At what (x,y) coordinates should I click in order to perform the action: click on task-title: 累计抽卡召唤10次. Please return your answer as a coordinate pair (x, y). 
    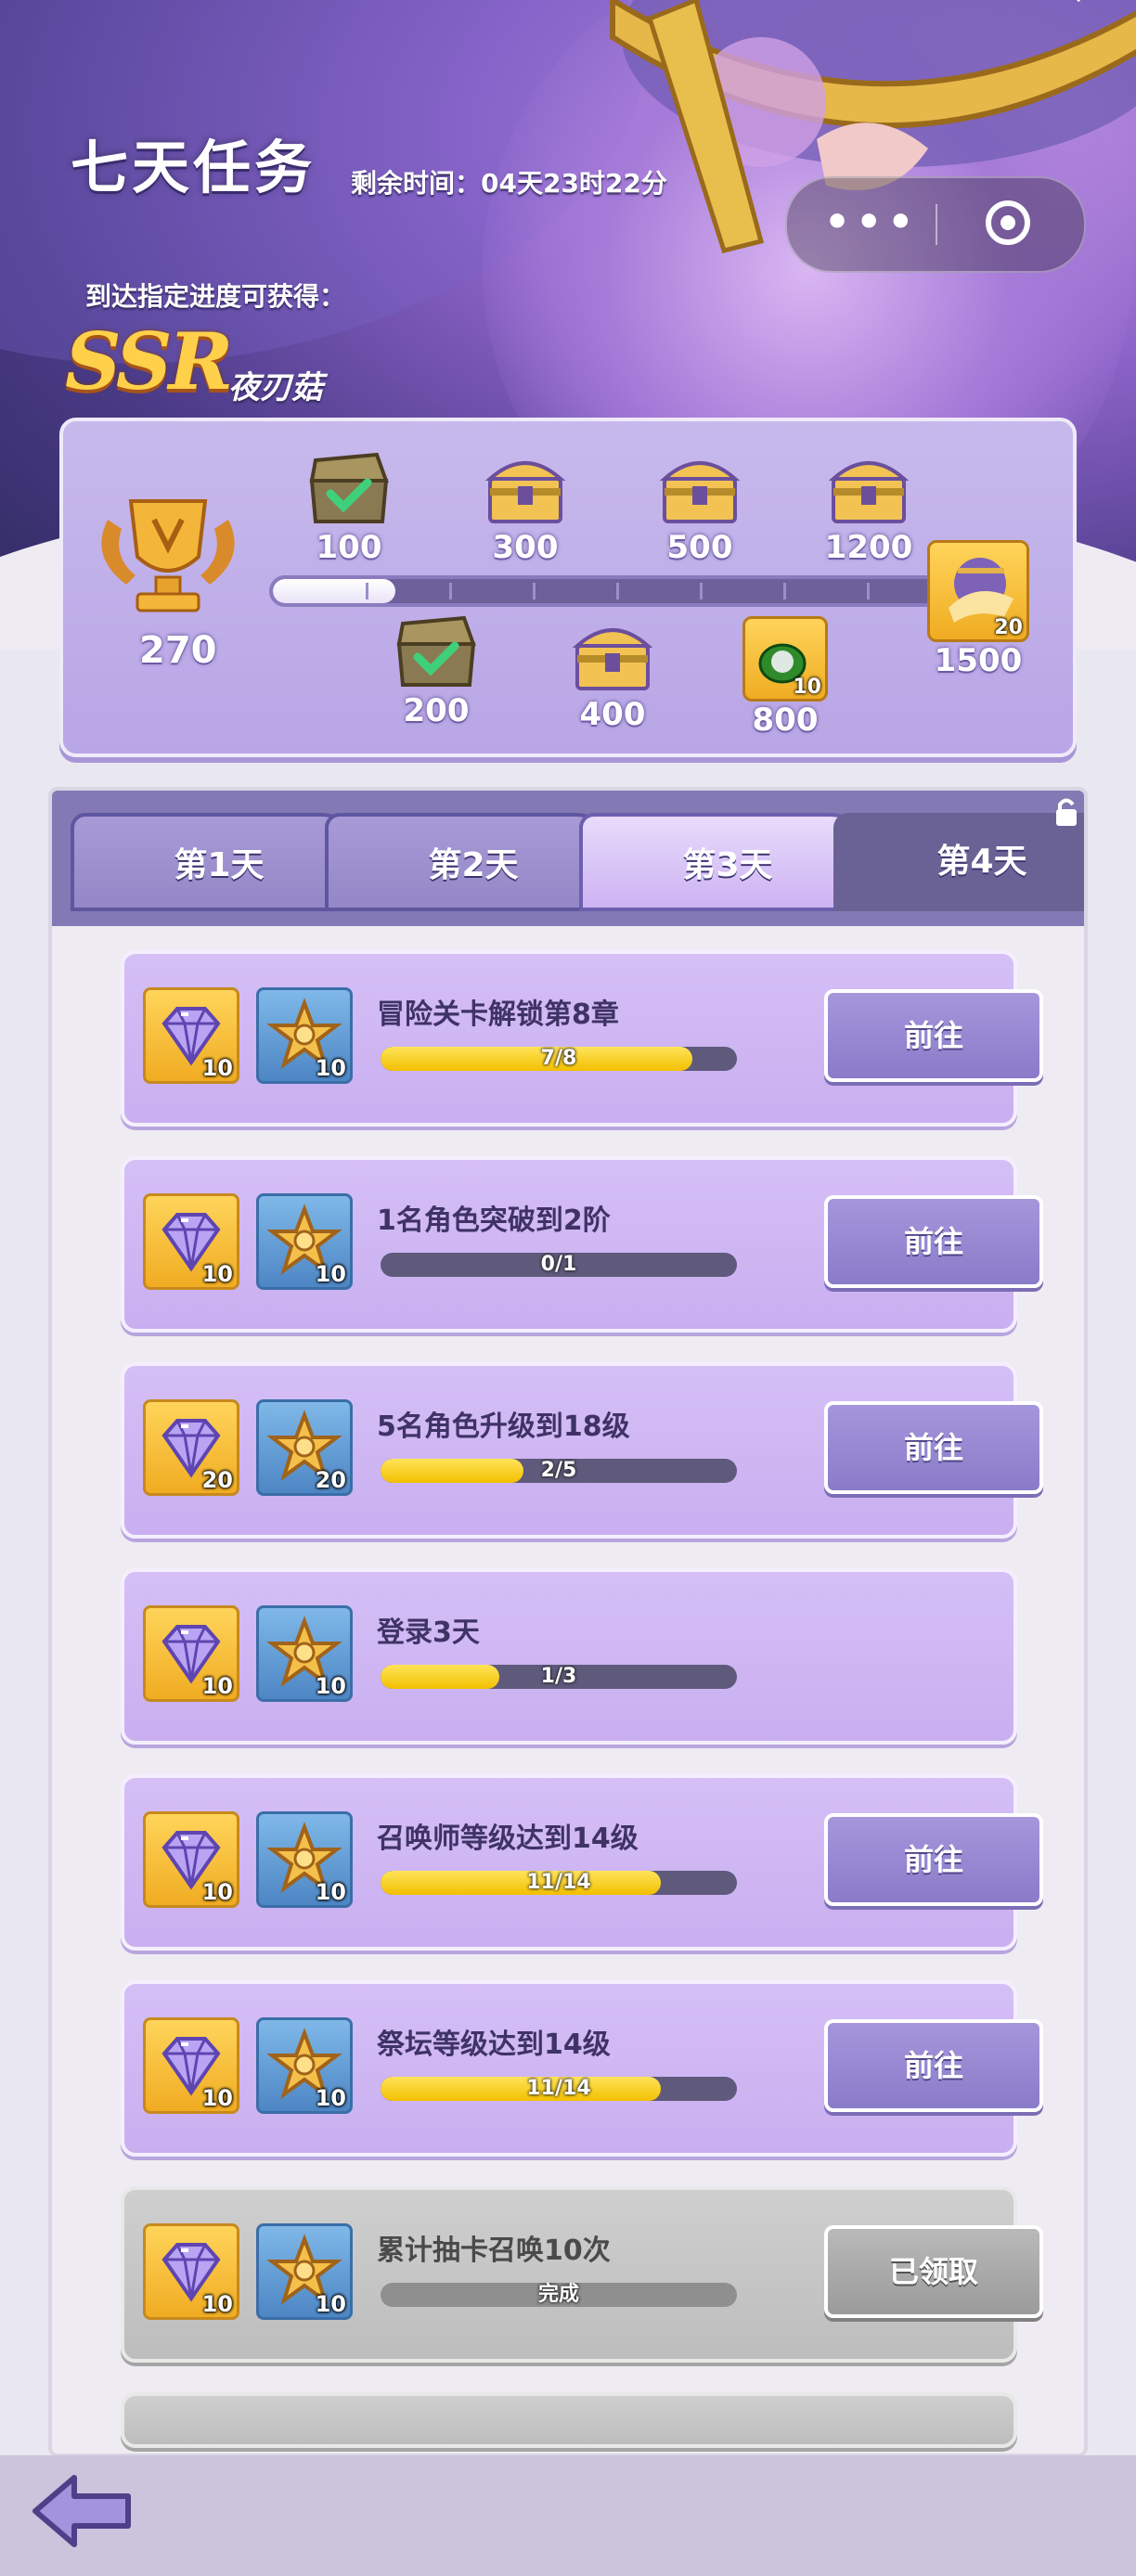
    Looking at the image, I should click on (494, 2251).